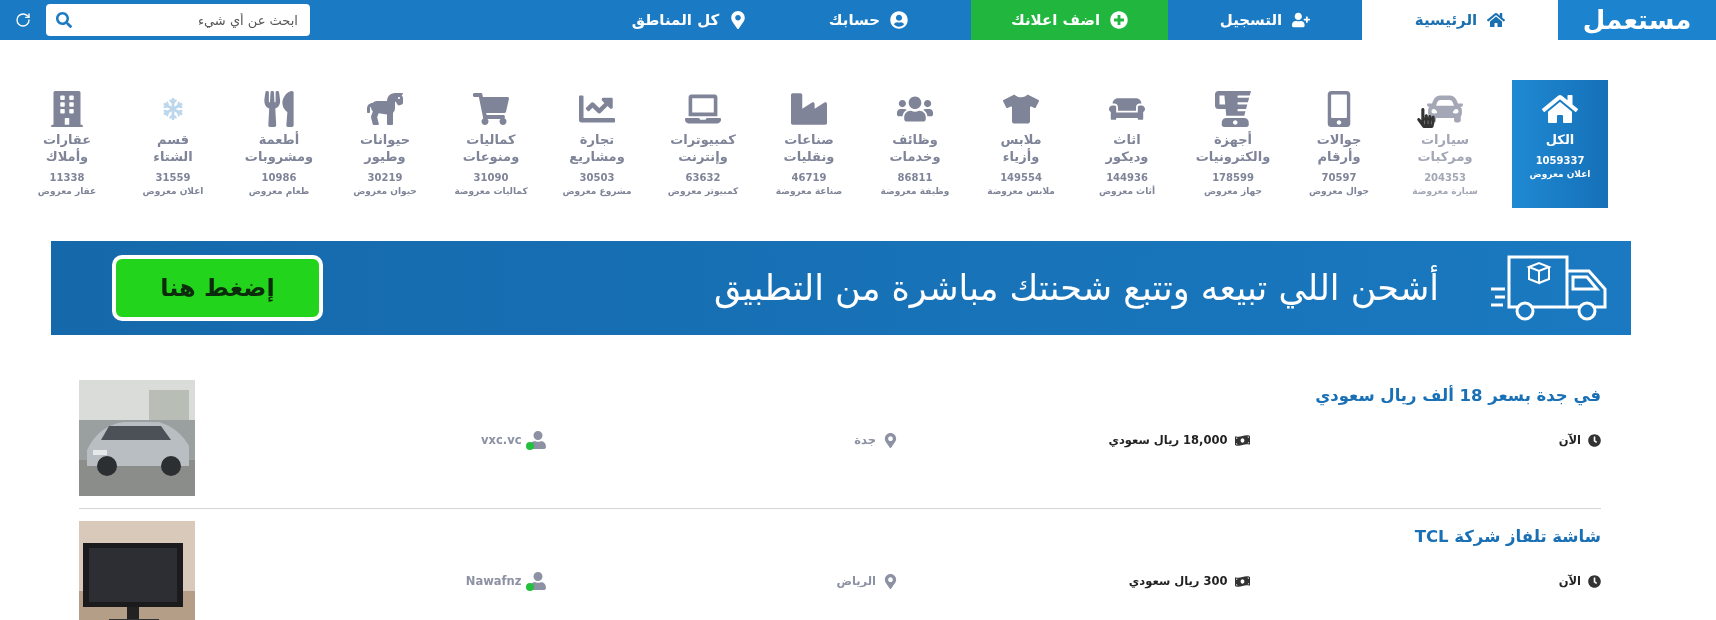  What do you see at coordinates (1127, 149) in the screenshot?
I see `category-title: اثاث وديكور` at bounding box center [1127, 149].